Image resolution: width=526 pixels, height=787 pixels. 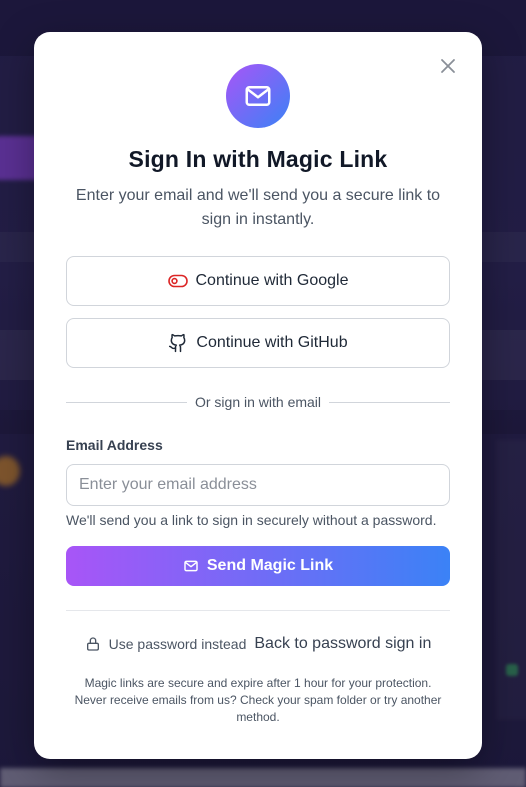 I want to click on or-divider: Or sign in with email, so click(x=258, y=402).